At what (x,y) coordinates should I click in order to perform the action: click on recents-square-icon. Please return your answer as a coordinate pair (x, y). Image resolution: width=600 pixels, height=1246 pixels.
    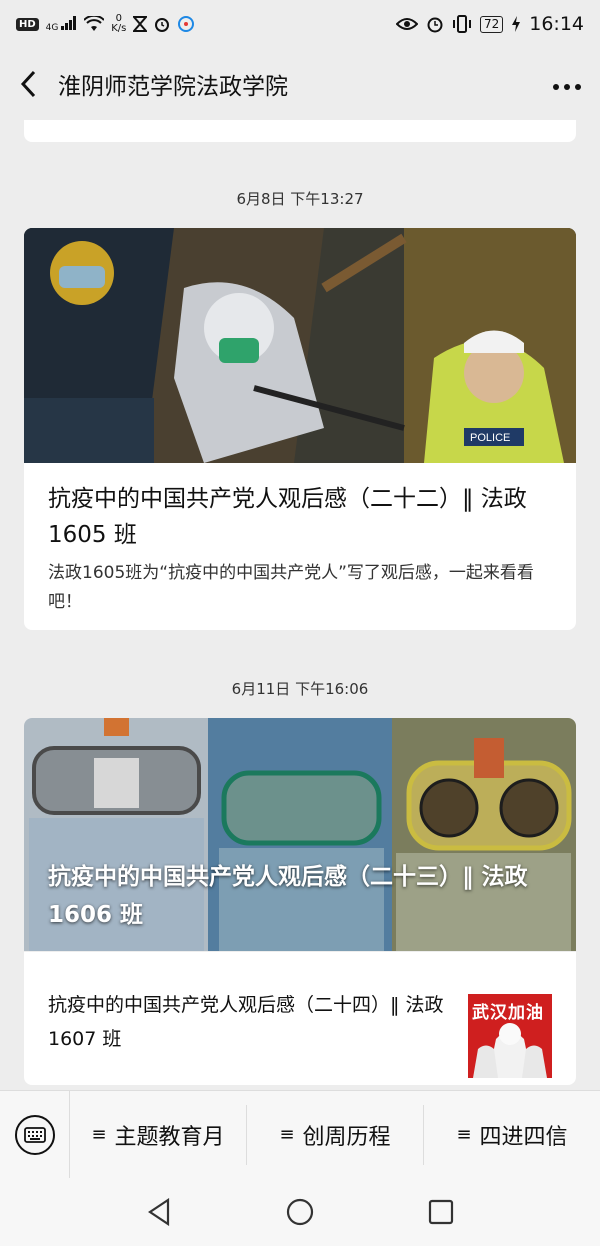
    Looking at the image, I should click on (441, 1212).